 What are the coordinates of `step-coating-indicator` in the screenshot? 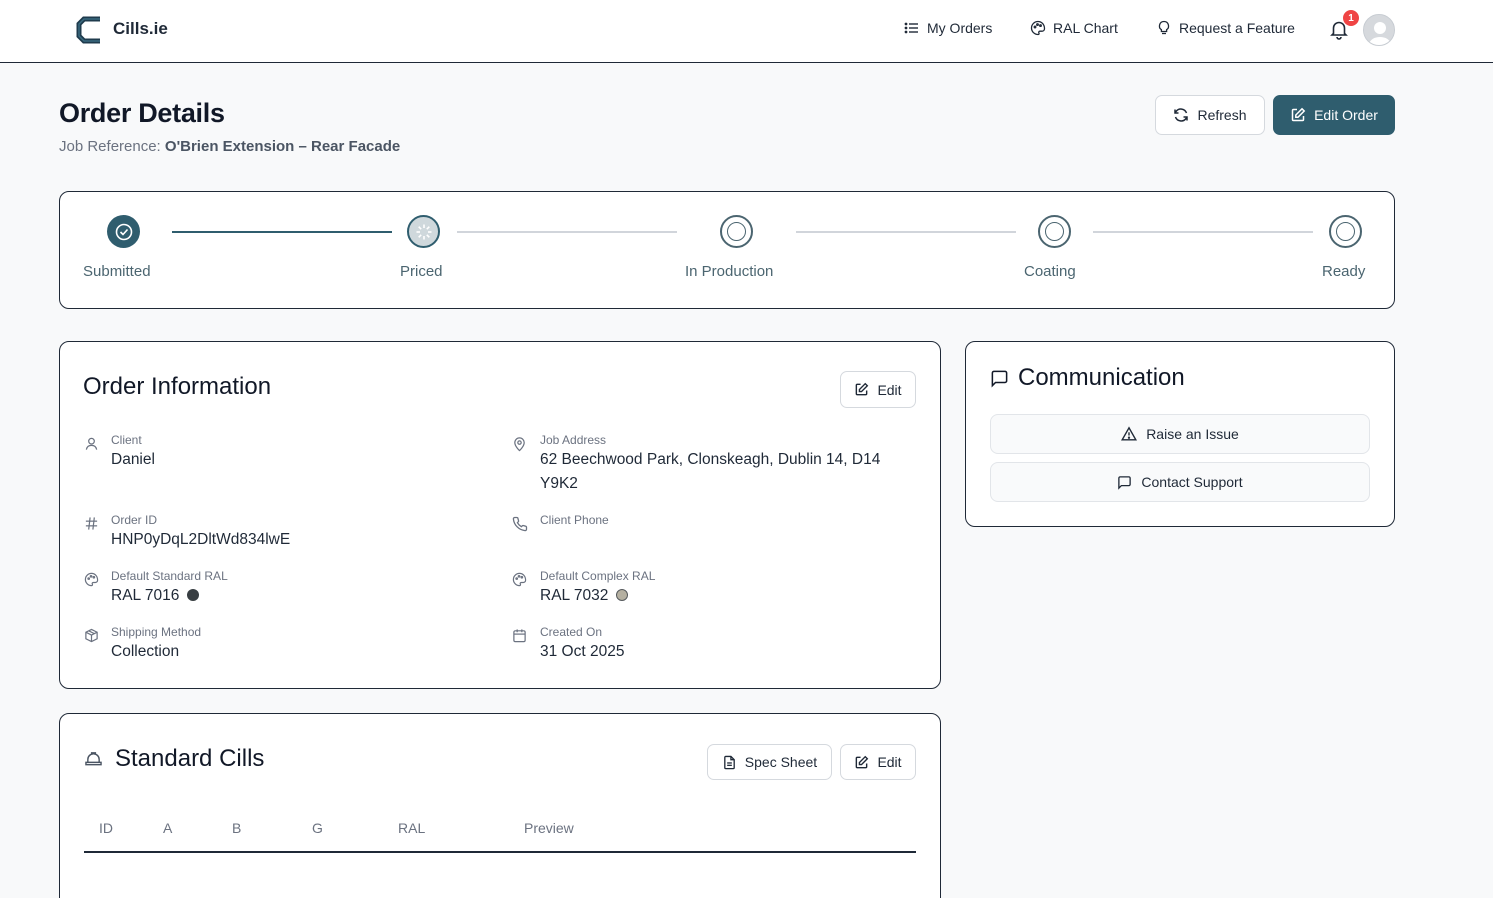 It's located at (1054, 231).